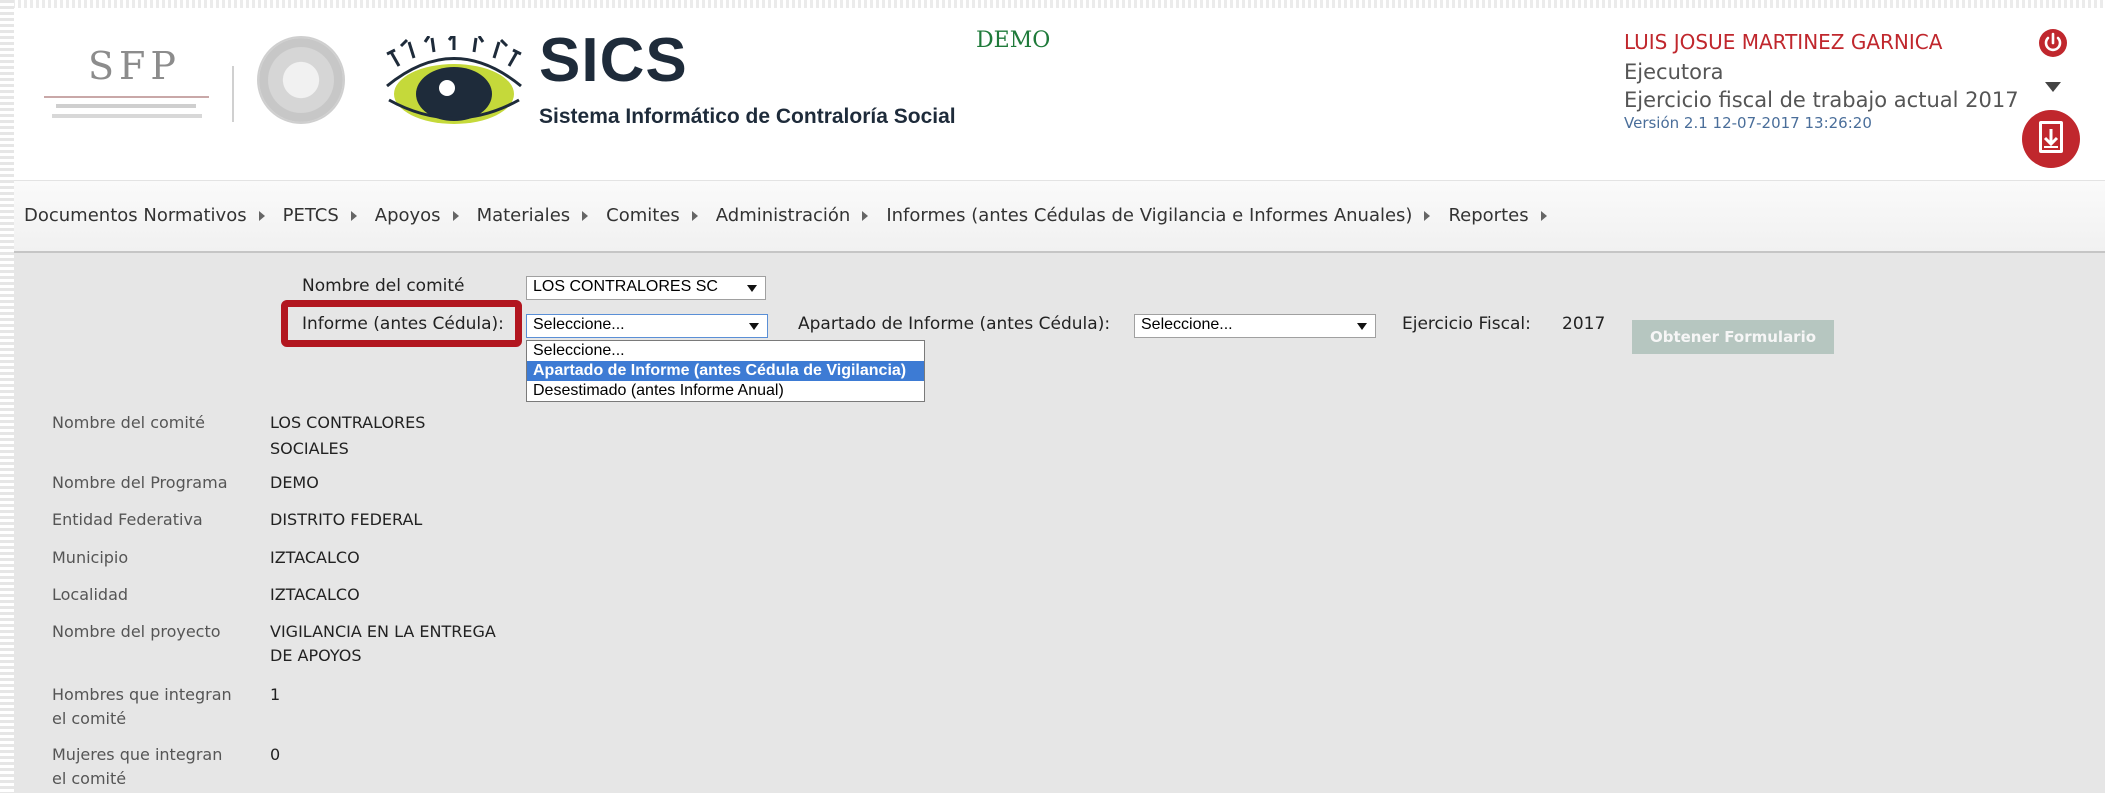 The image size is (2105, 793). I want to click on detail-value: DE APOYOS, so click(316, 655).